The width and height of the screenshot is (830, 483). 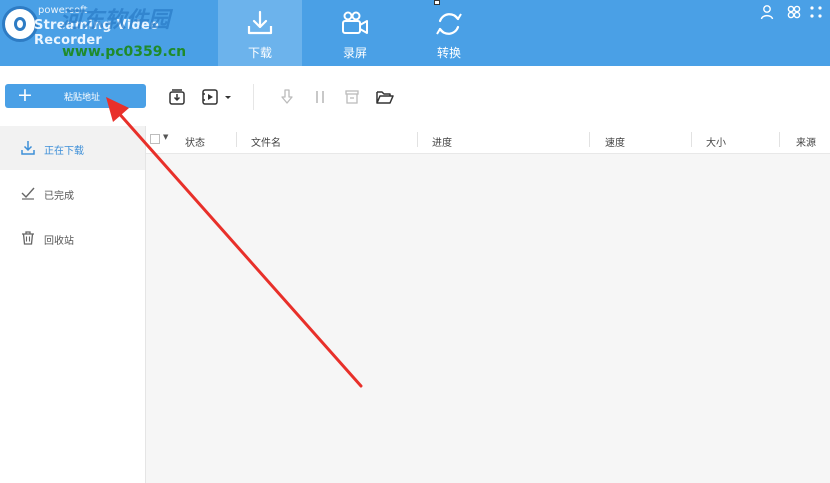 What do you see at coordinates (260, 22) in the screenshot?
I see `download-tray-icon` at bounding box center [260, 22].